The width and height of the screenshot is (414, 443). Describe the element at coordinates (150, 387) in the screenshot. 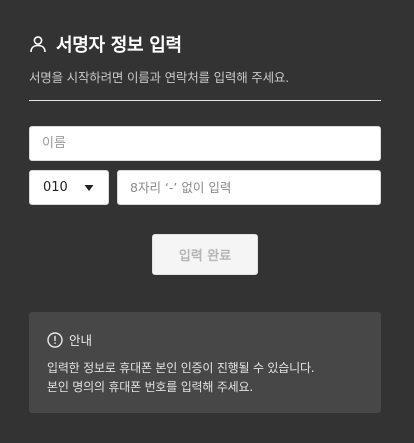

I see `notice-line: 본인 명의의 휴대폰 번호를 입력해 주세요.` at that location.